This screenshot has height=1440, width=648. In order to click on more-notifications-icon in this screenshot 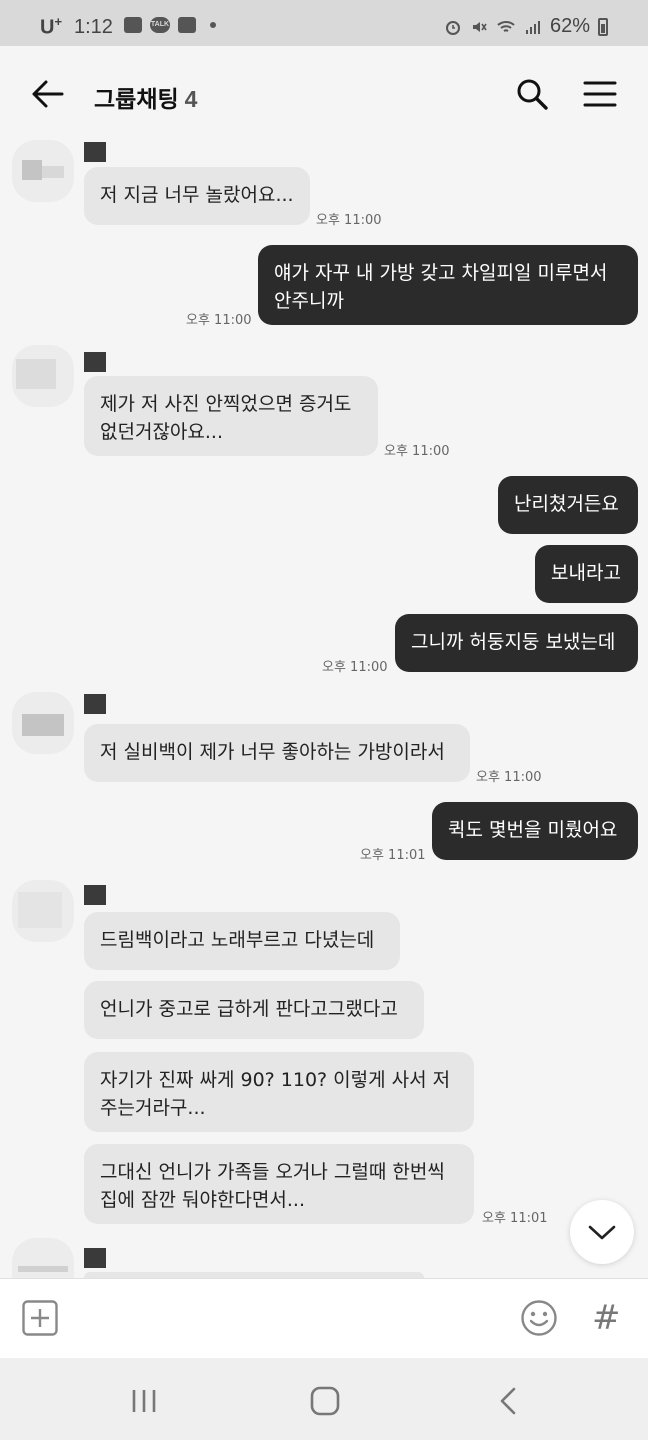, I will do `click(213, 25)`.